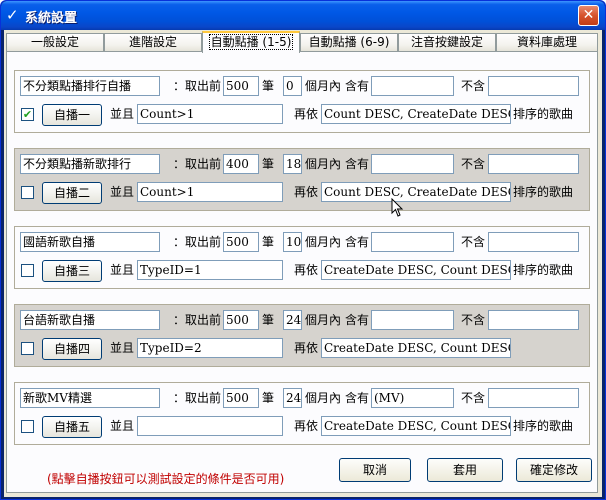  Describe the element at coordinates (412, 398) in the screenshot. I see `contains-input: (MV)` at that location.